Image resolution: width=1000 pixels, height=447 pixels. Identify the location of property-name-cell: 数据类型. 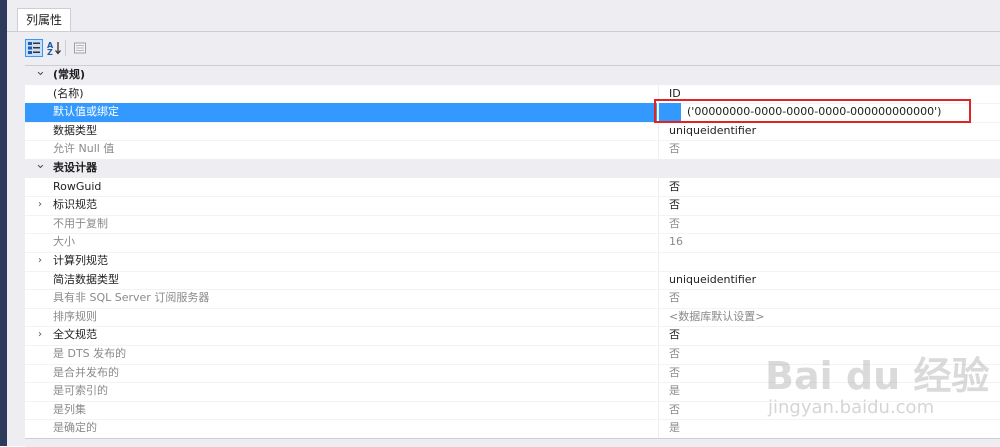
(341, 132).